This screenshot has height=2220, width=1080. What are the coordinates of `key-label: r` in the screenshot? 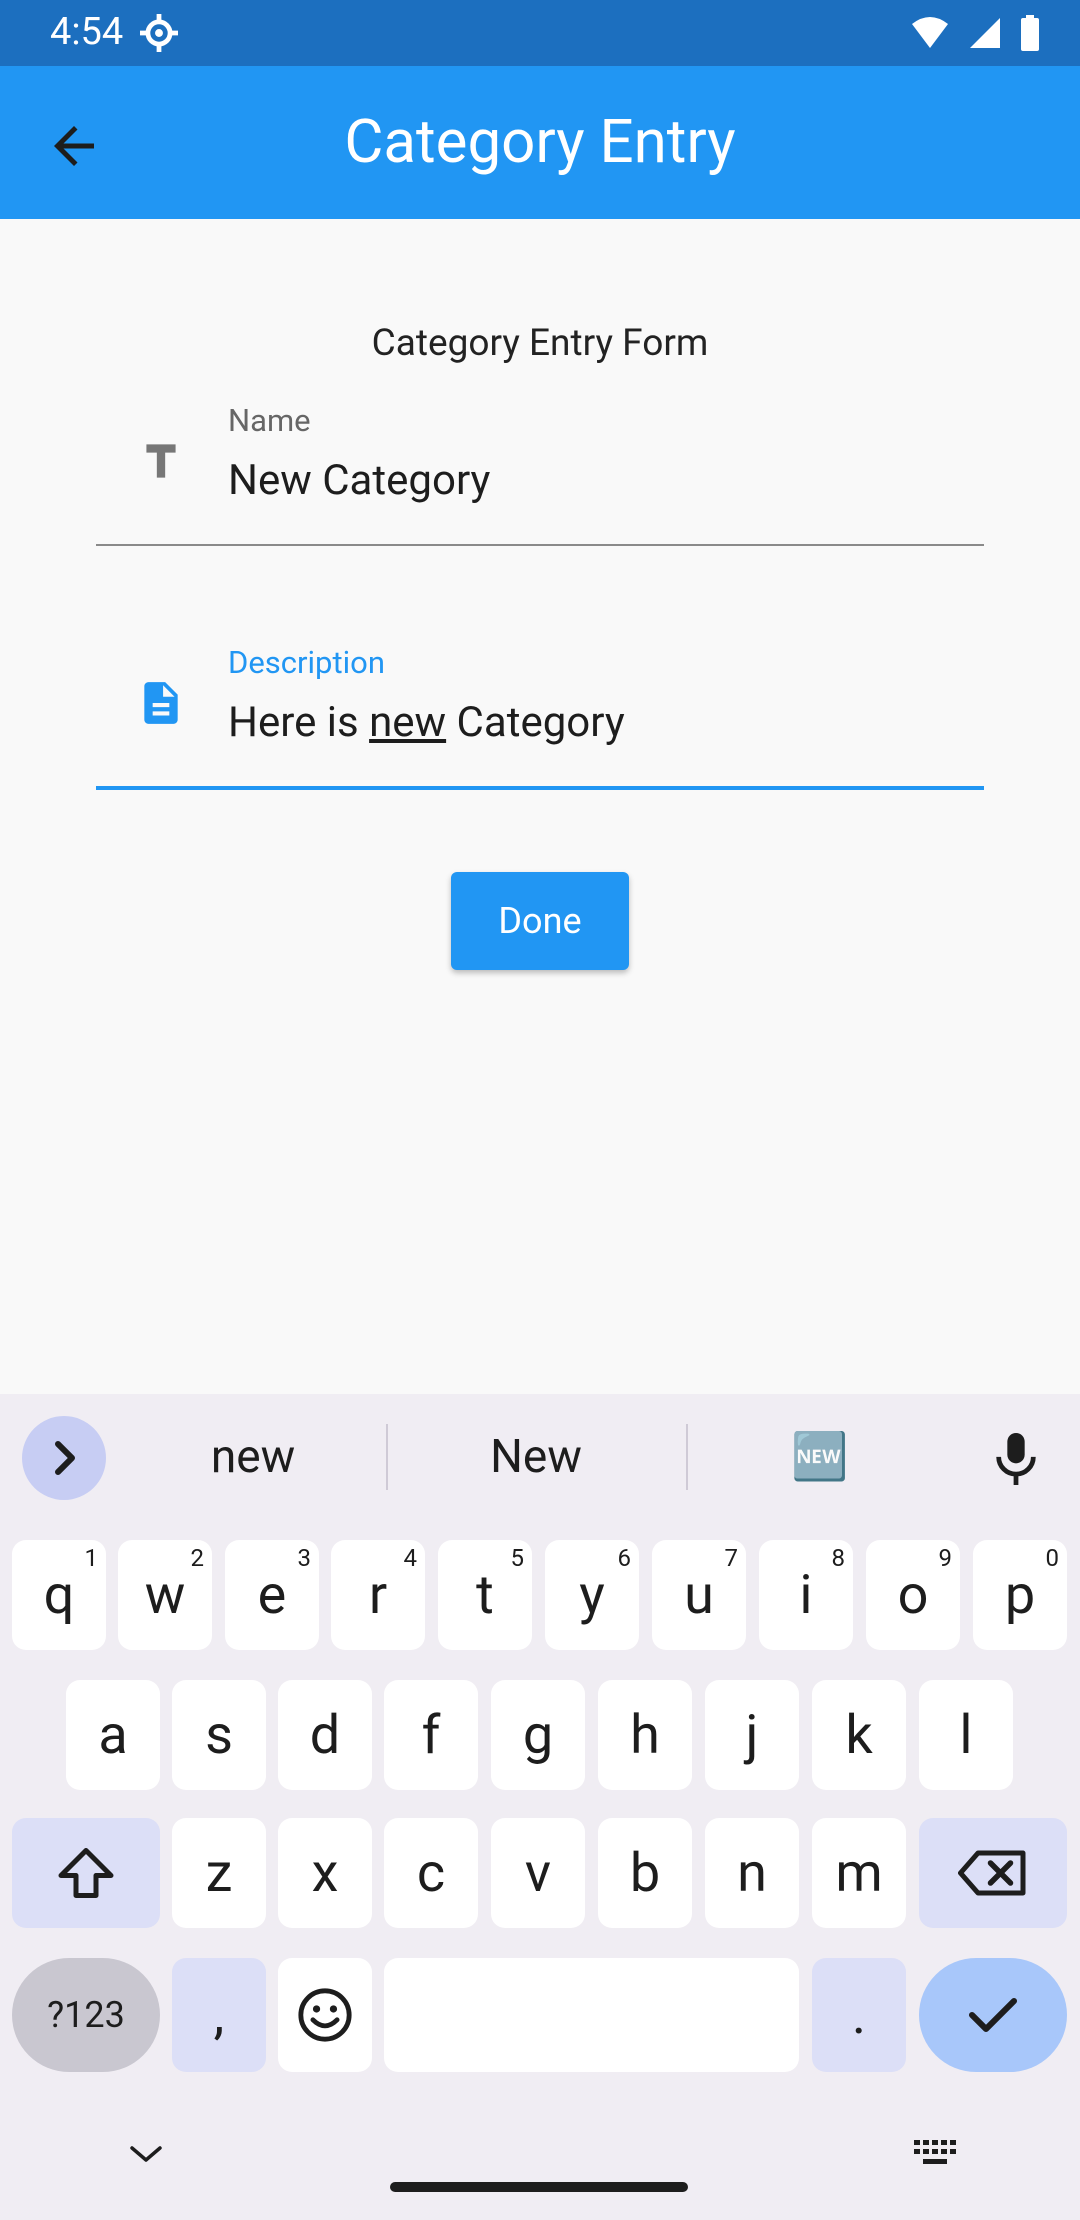 It's located at (378, 1595).